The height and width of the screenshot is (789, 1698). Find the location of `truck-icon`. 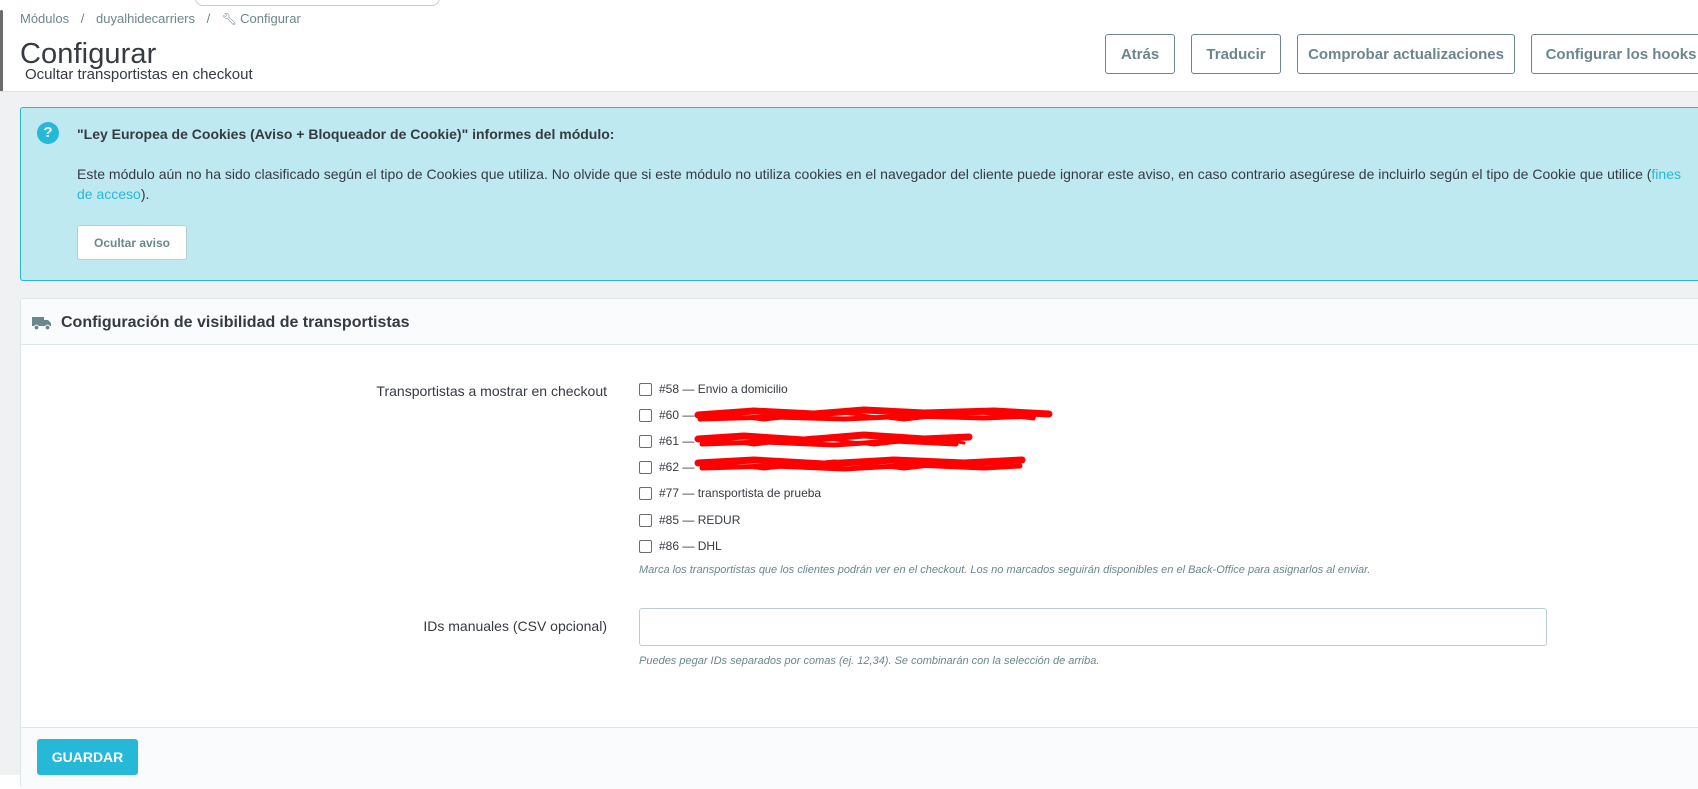

truck-icon is located at coordinates (41, 324).